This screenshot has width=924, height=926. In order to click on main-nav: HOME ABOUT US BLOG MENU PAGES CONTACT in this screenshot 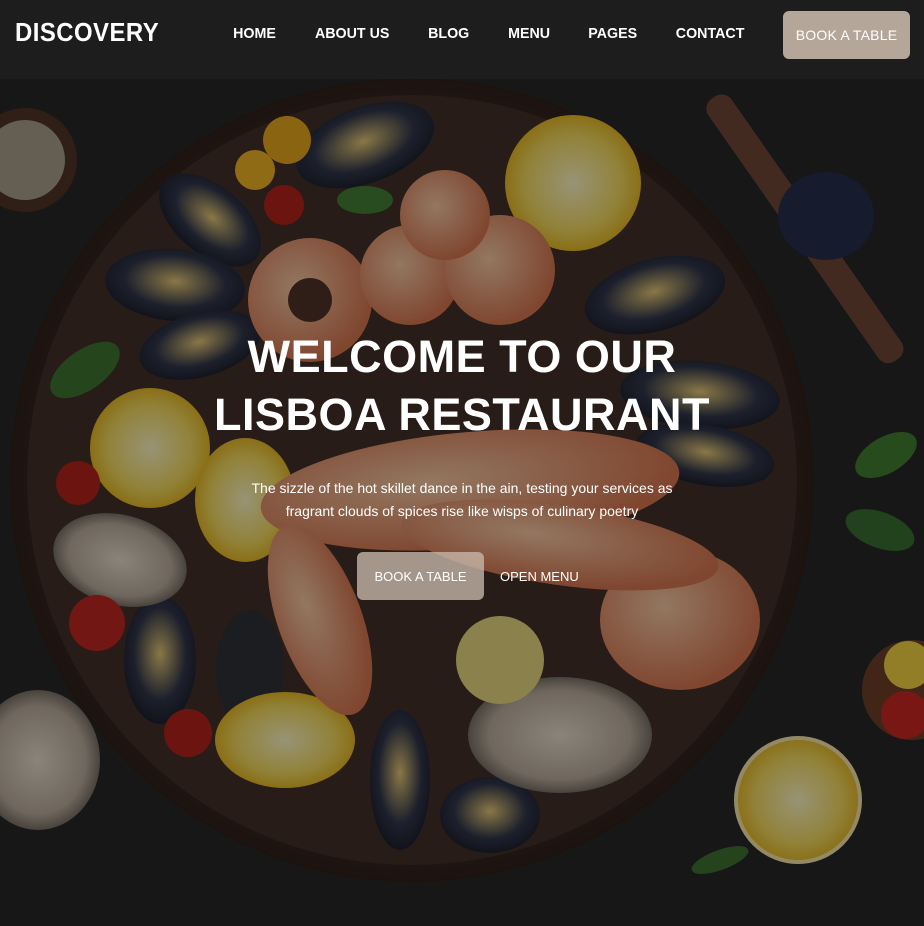, I will do `click(489, 34)`.